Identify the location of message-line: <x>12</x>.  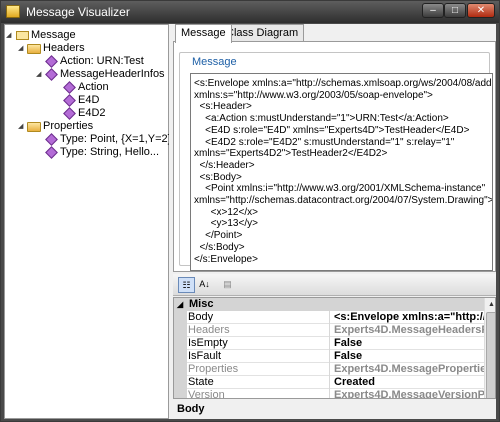
(226, 212).